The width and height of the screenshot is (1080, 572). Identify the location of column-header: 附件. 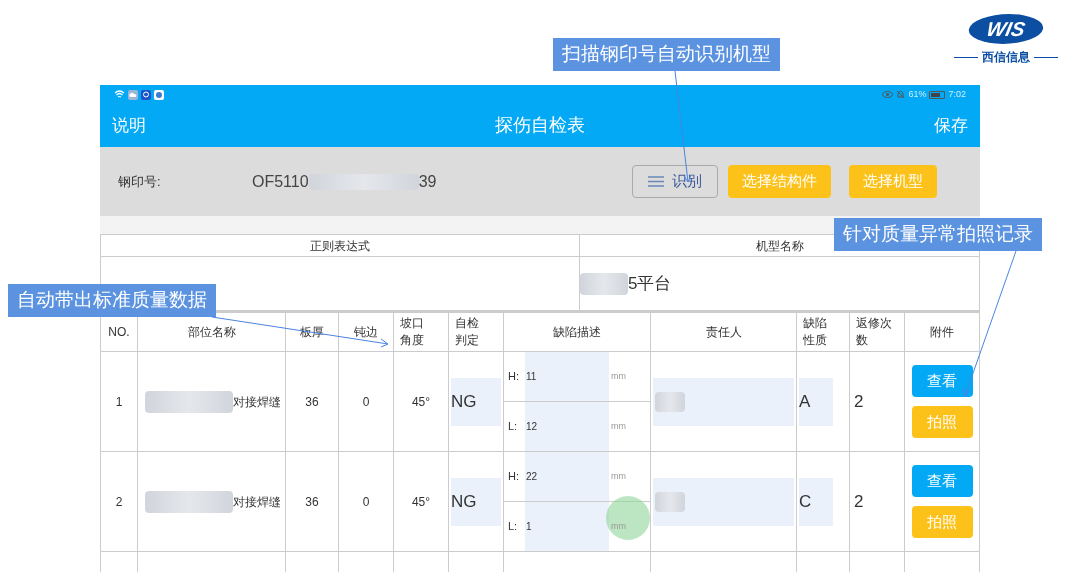
(942, 332).